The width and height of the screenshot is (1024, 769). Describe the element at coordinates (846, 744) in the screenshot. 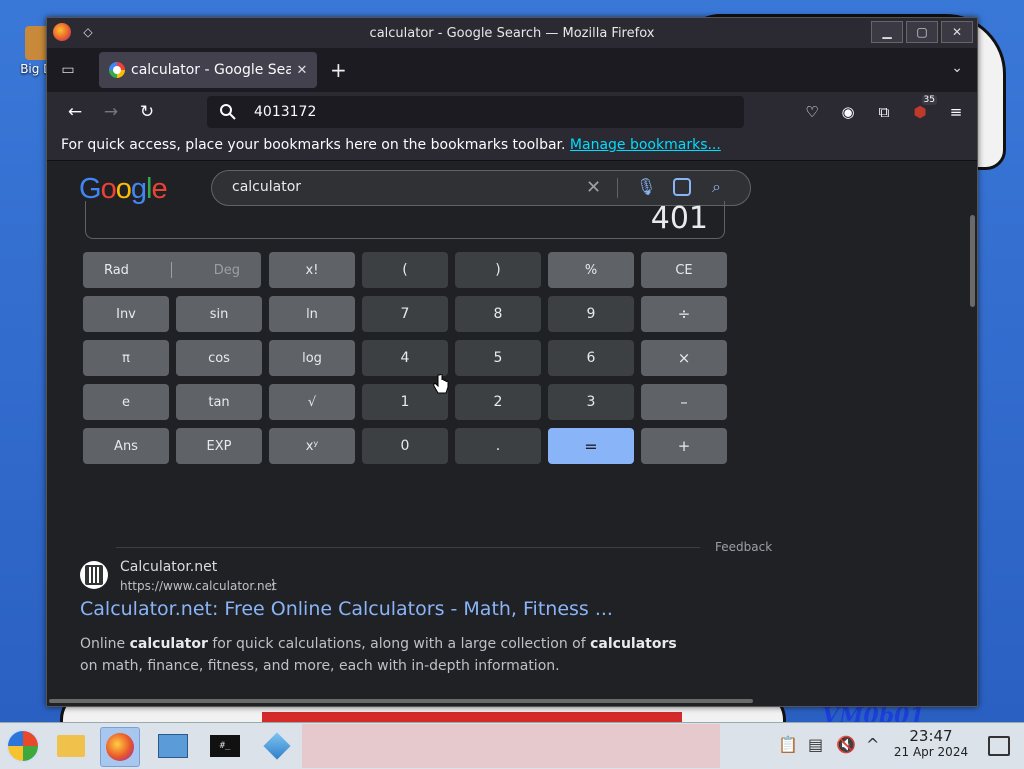

I see `volume-muted-icon: 🔇` at that location.